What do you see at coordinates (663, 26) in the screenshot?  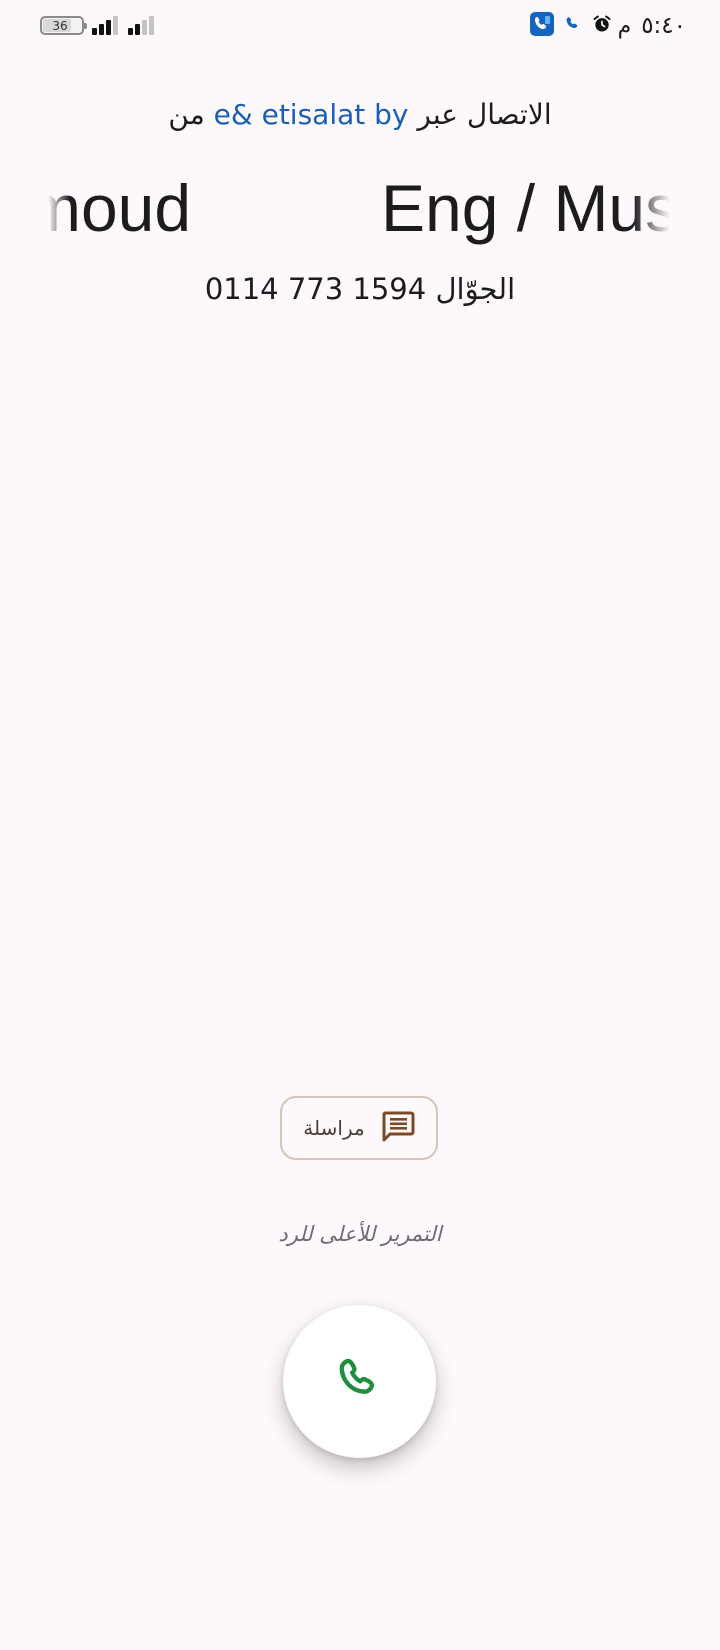 I see `status-time: ٥:٤٠` at bounding box center [663, 26].